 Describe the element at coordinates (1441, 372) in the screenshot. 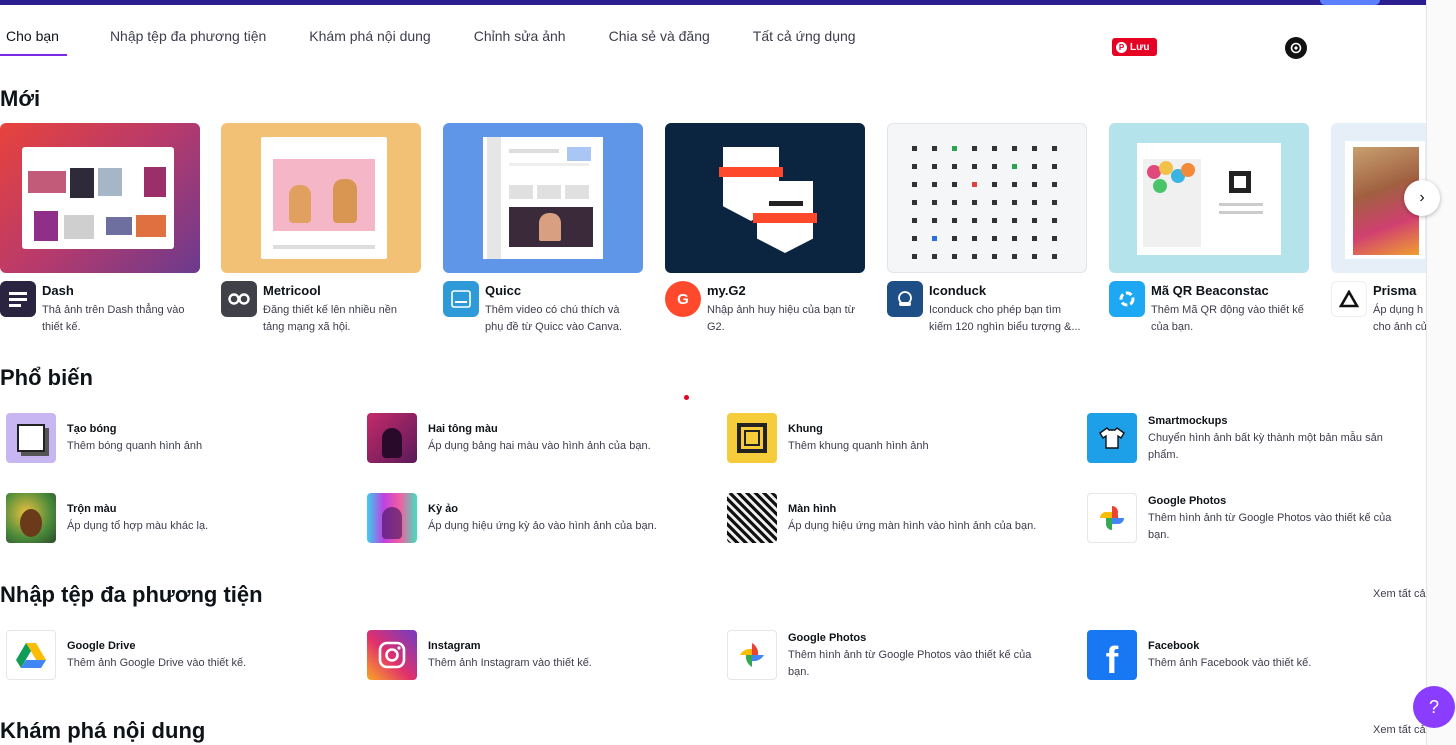

I see `scrollbar` at that location.